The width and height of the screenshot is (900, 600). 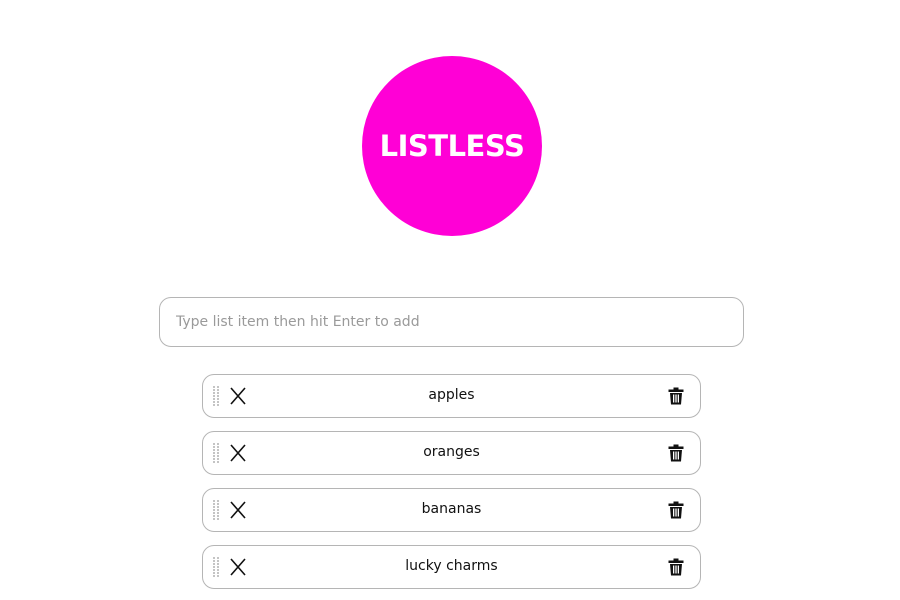 I want to click on logo-text: LISTLESS, so click(x=452, y=146).